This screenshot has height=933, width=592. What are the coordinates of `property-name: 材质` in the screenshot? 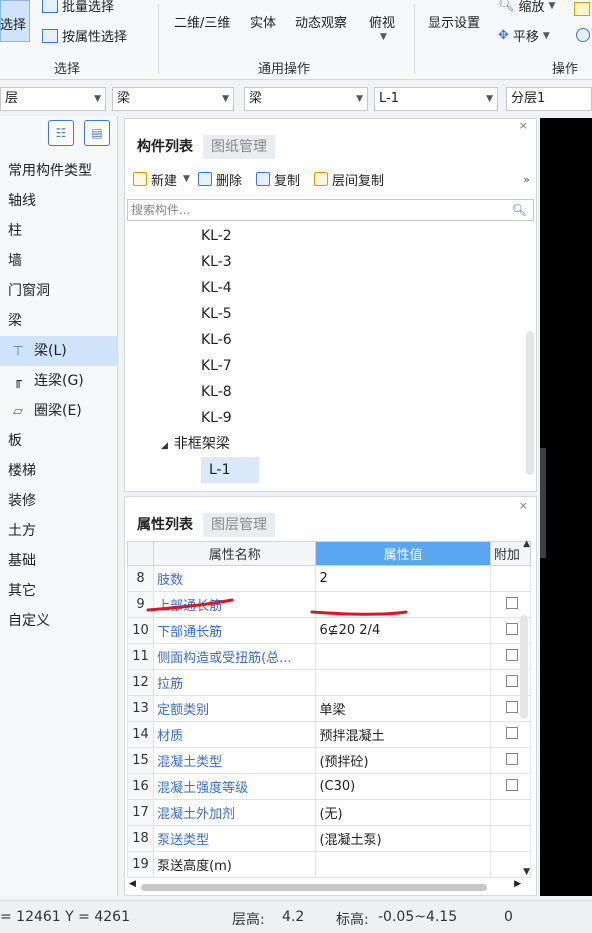 It's located at (235, 734).